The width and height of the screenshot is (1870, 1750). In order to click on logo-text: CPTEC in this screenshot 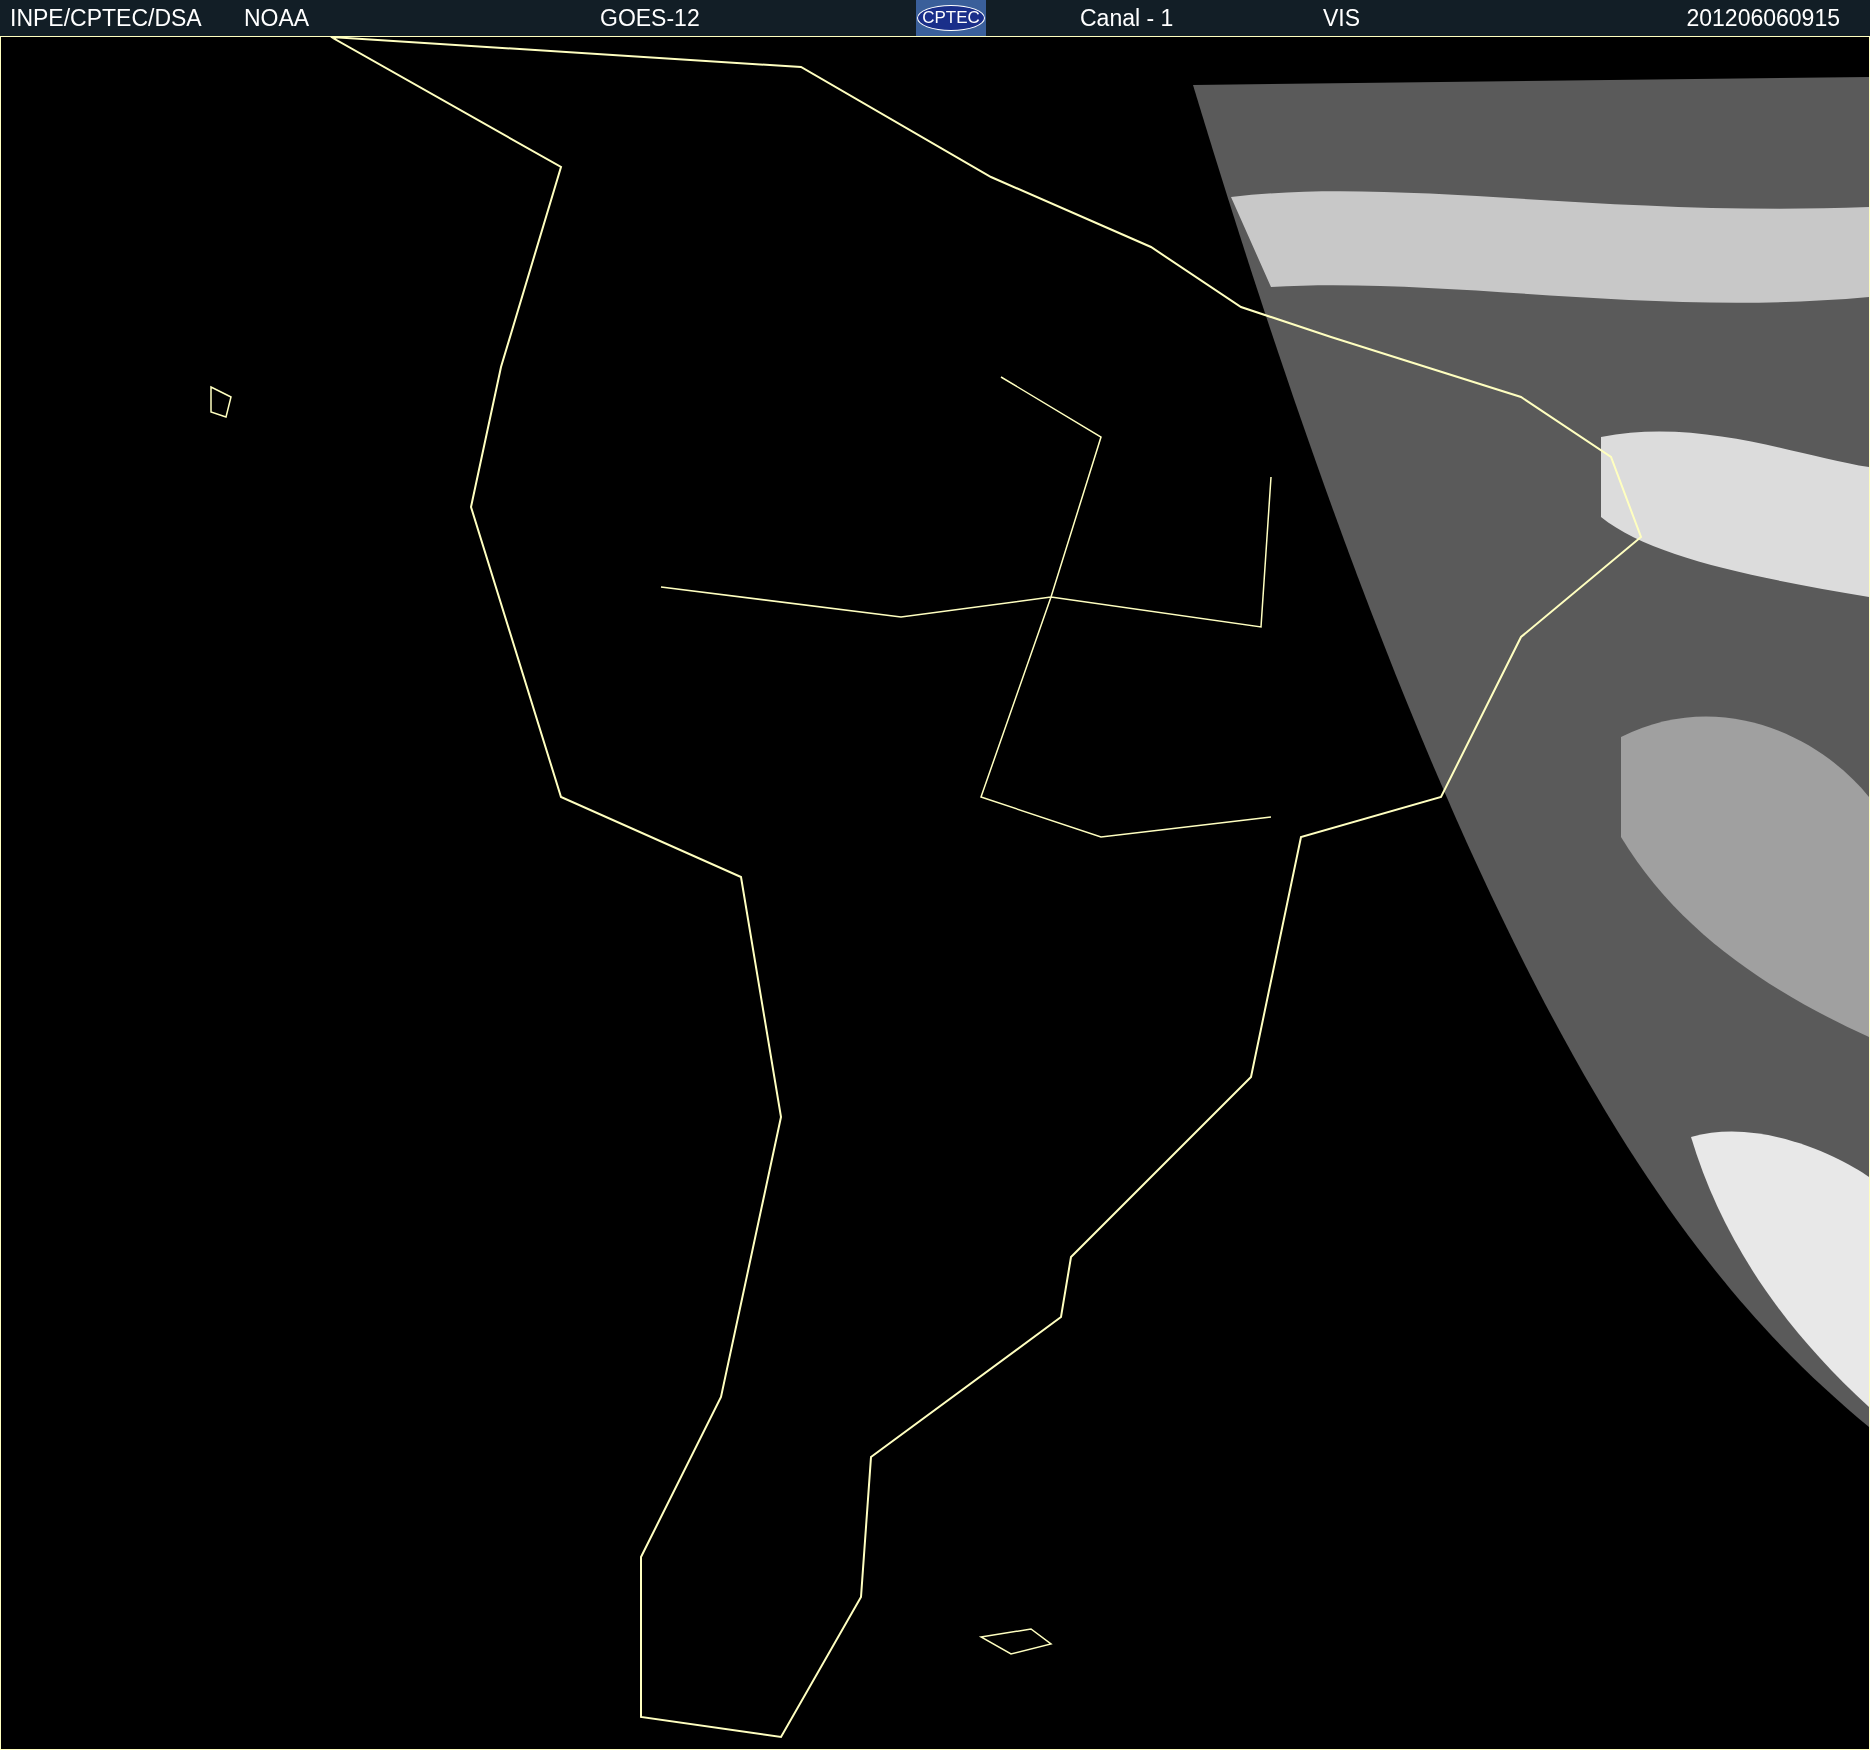, I will do `click(951, 18)`.